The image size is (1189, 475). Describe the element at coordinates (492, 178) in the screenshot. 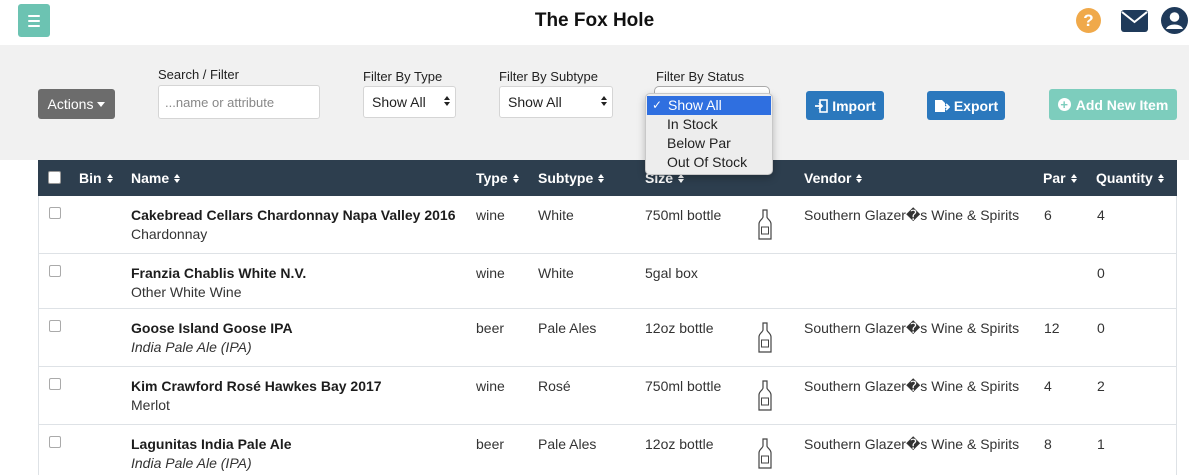

I see `column-label: Type` at that location.